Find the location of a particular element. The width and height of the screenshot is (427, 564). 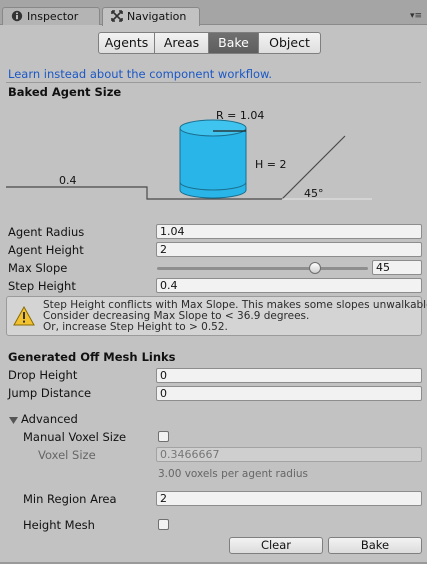

warning-icon is located at coordinates (24, 316).